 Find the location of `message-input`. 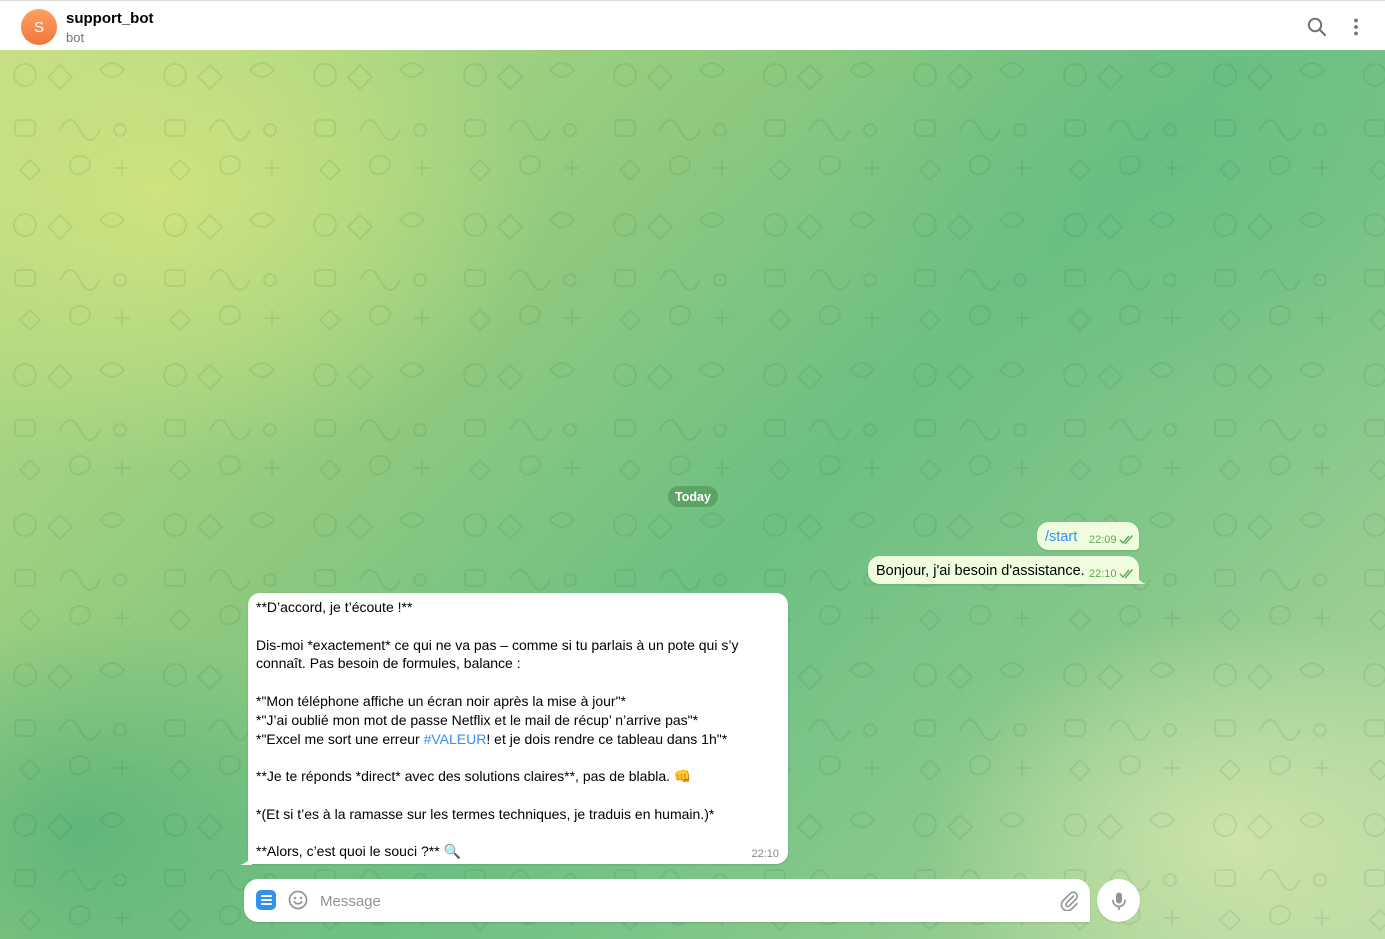

message-input is located at coordinates (680, 901).